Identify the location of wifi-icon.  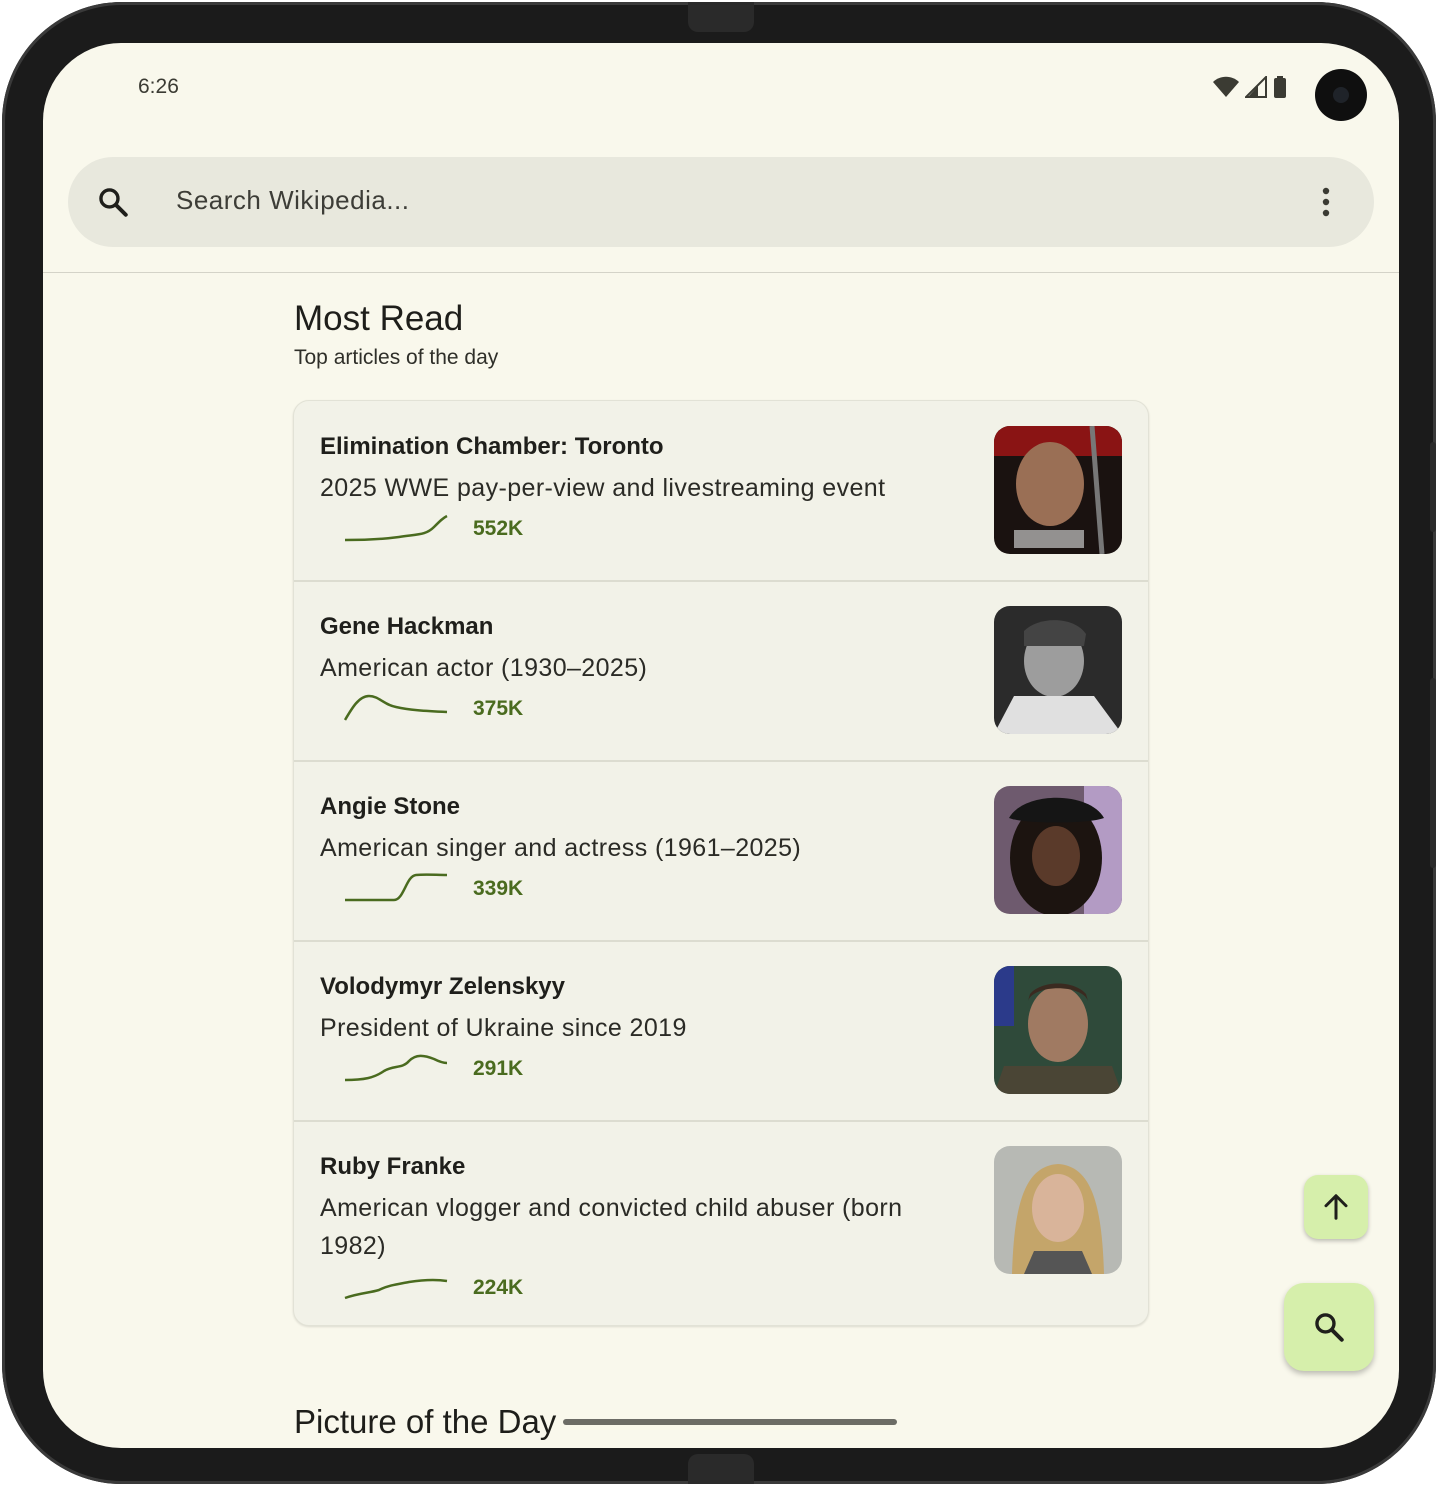
(1226, 86).